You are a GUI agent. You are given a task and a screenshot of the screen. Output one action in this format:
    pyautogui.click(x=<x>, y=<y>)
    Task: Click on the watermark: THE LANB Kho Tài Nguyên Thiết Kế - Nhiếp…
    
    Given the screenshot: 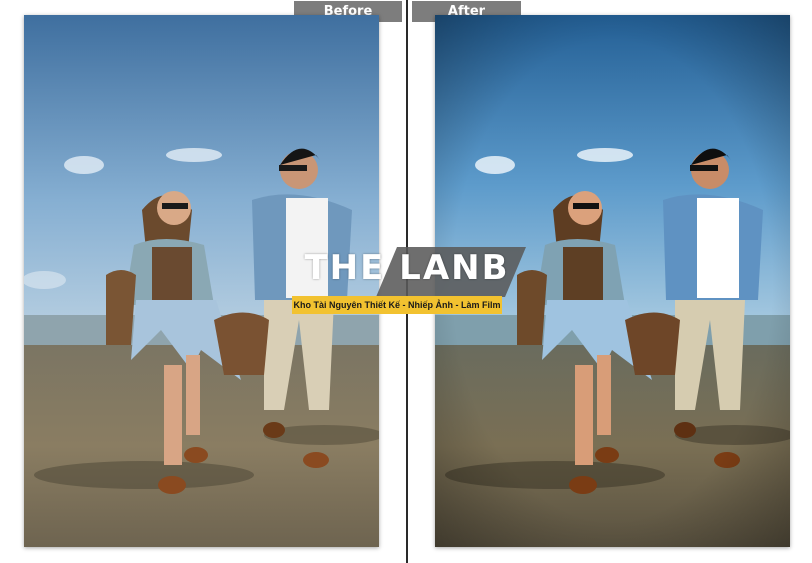 What is the action you would take?
    pyautogui.click(x=407, y=282)
    